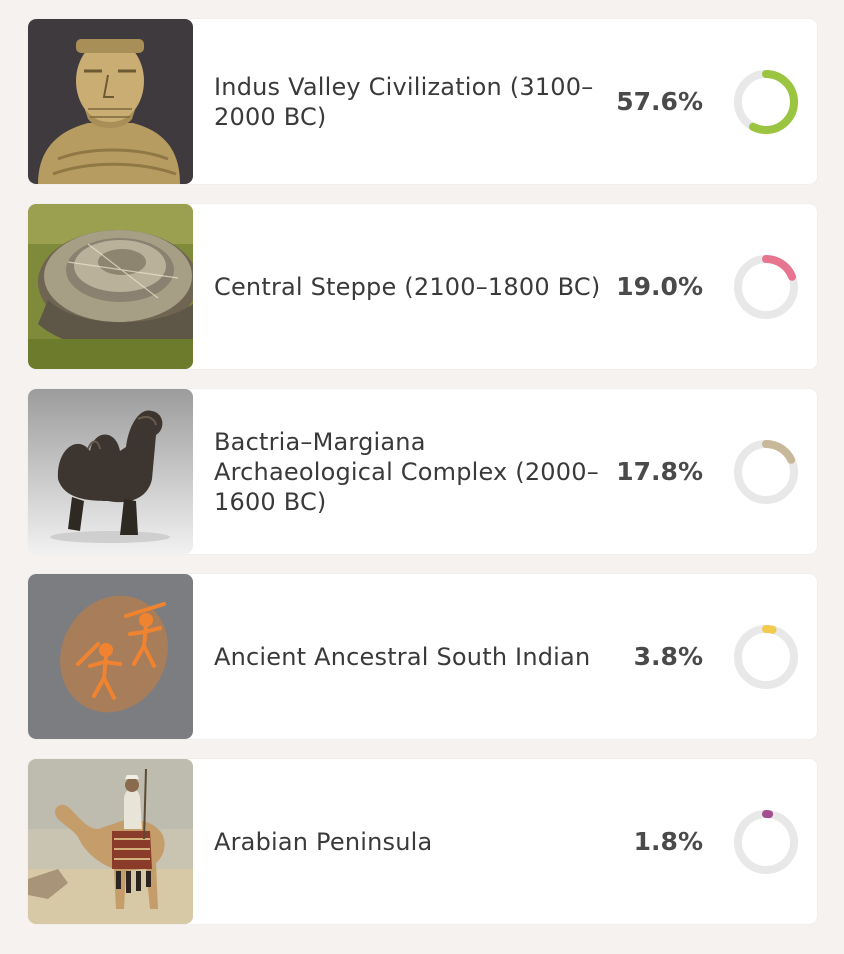 This screenshot has height=954, width=844. I want to click on stone-bust-statue-image, so click(110, 101).